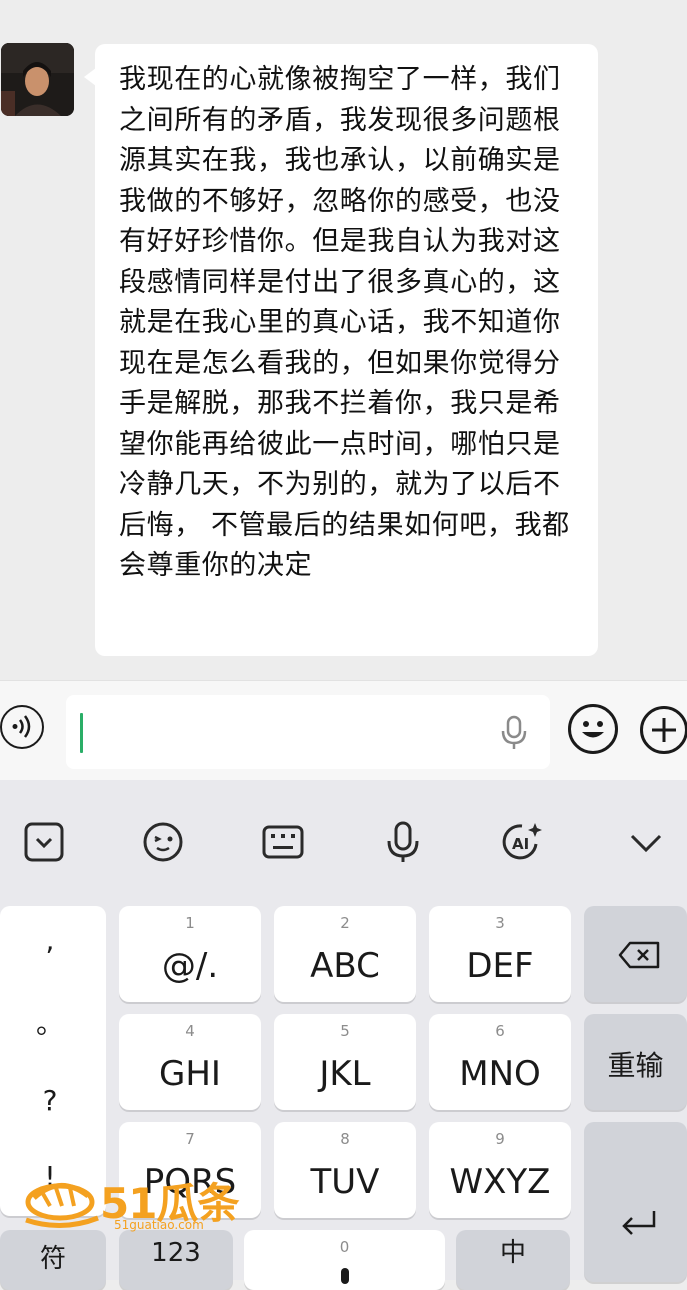 Image resolution: width=687 pixels, height=1290 pixels. Describe the element at coordinates (500, 1062) in the screenshot. I see `key-6: 6 MNO` at that location.